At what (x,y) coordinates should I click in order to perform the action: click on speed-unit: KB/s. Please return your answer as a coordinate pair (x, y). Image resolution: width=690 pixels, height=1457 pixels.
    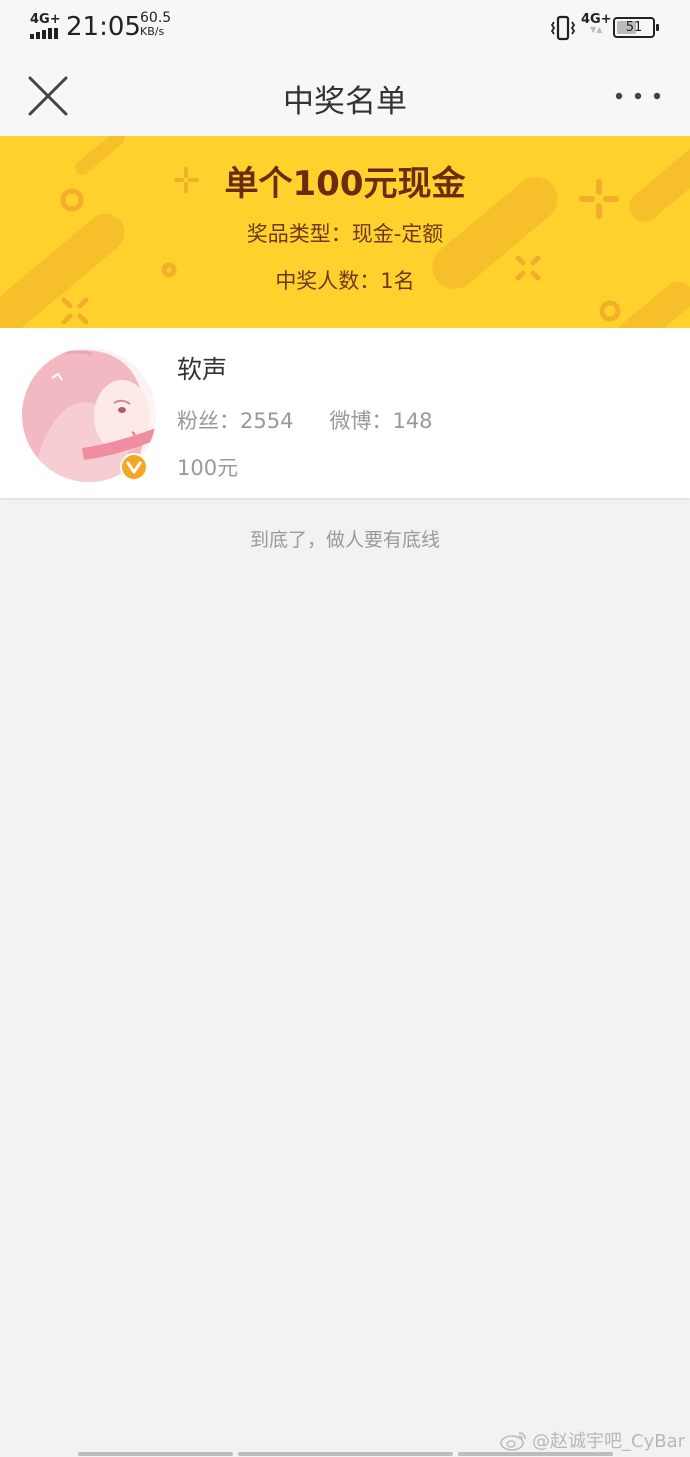
    Looking at the image, I should click on (152, 31).